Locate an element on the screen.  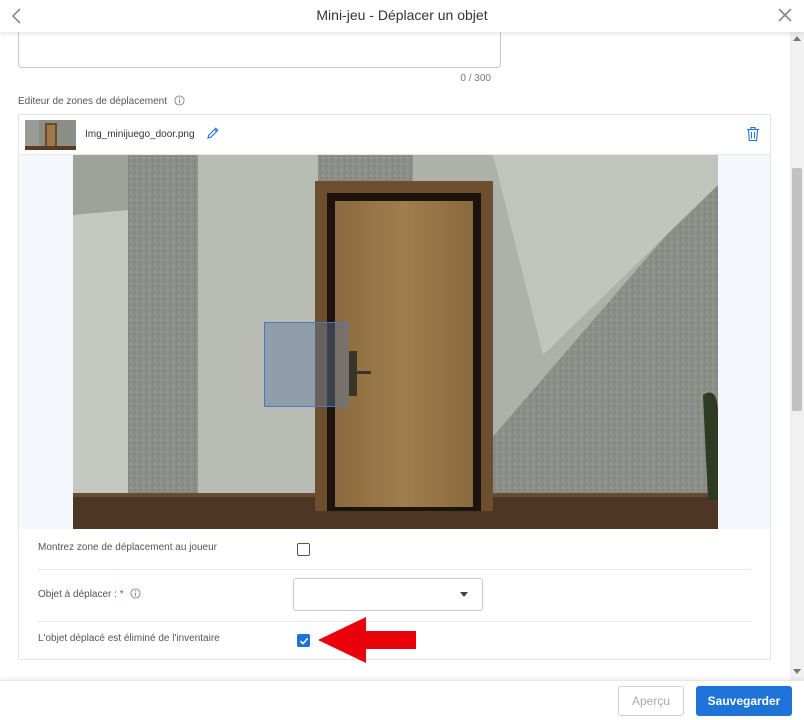
option-object-select: Objet à déplacer : * is located at coordinates (394, 595).